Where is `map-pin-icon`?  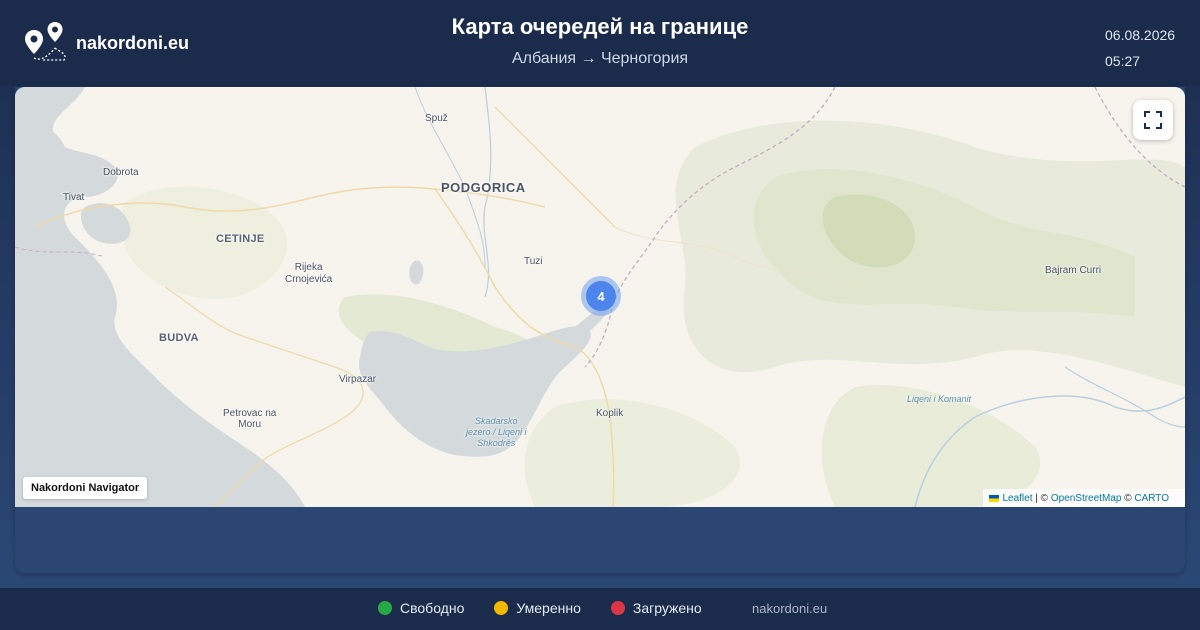
map-pin-icon is located at coordinates (45, 41).